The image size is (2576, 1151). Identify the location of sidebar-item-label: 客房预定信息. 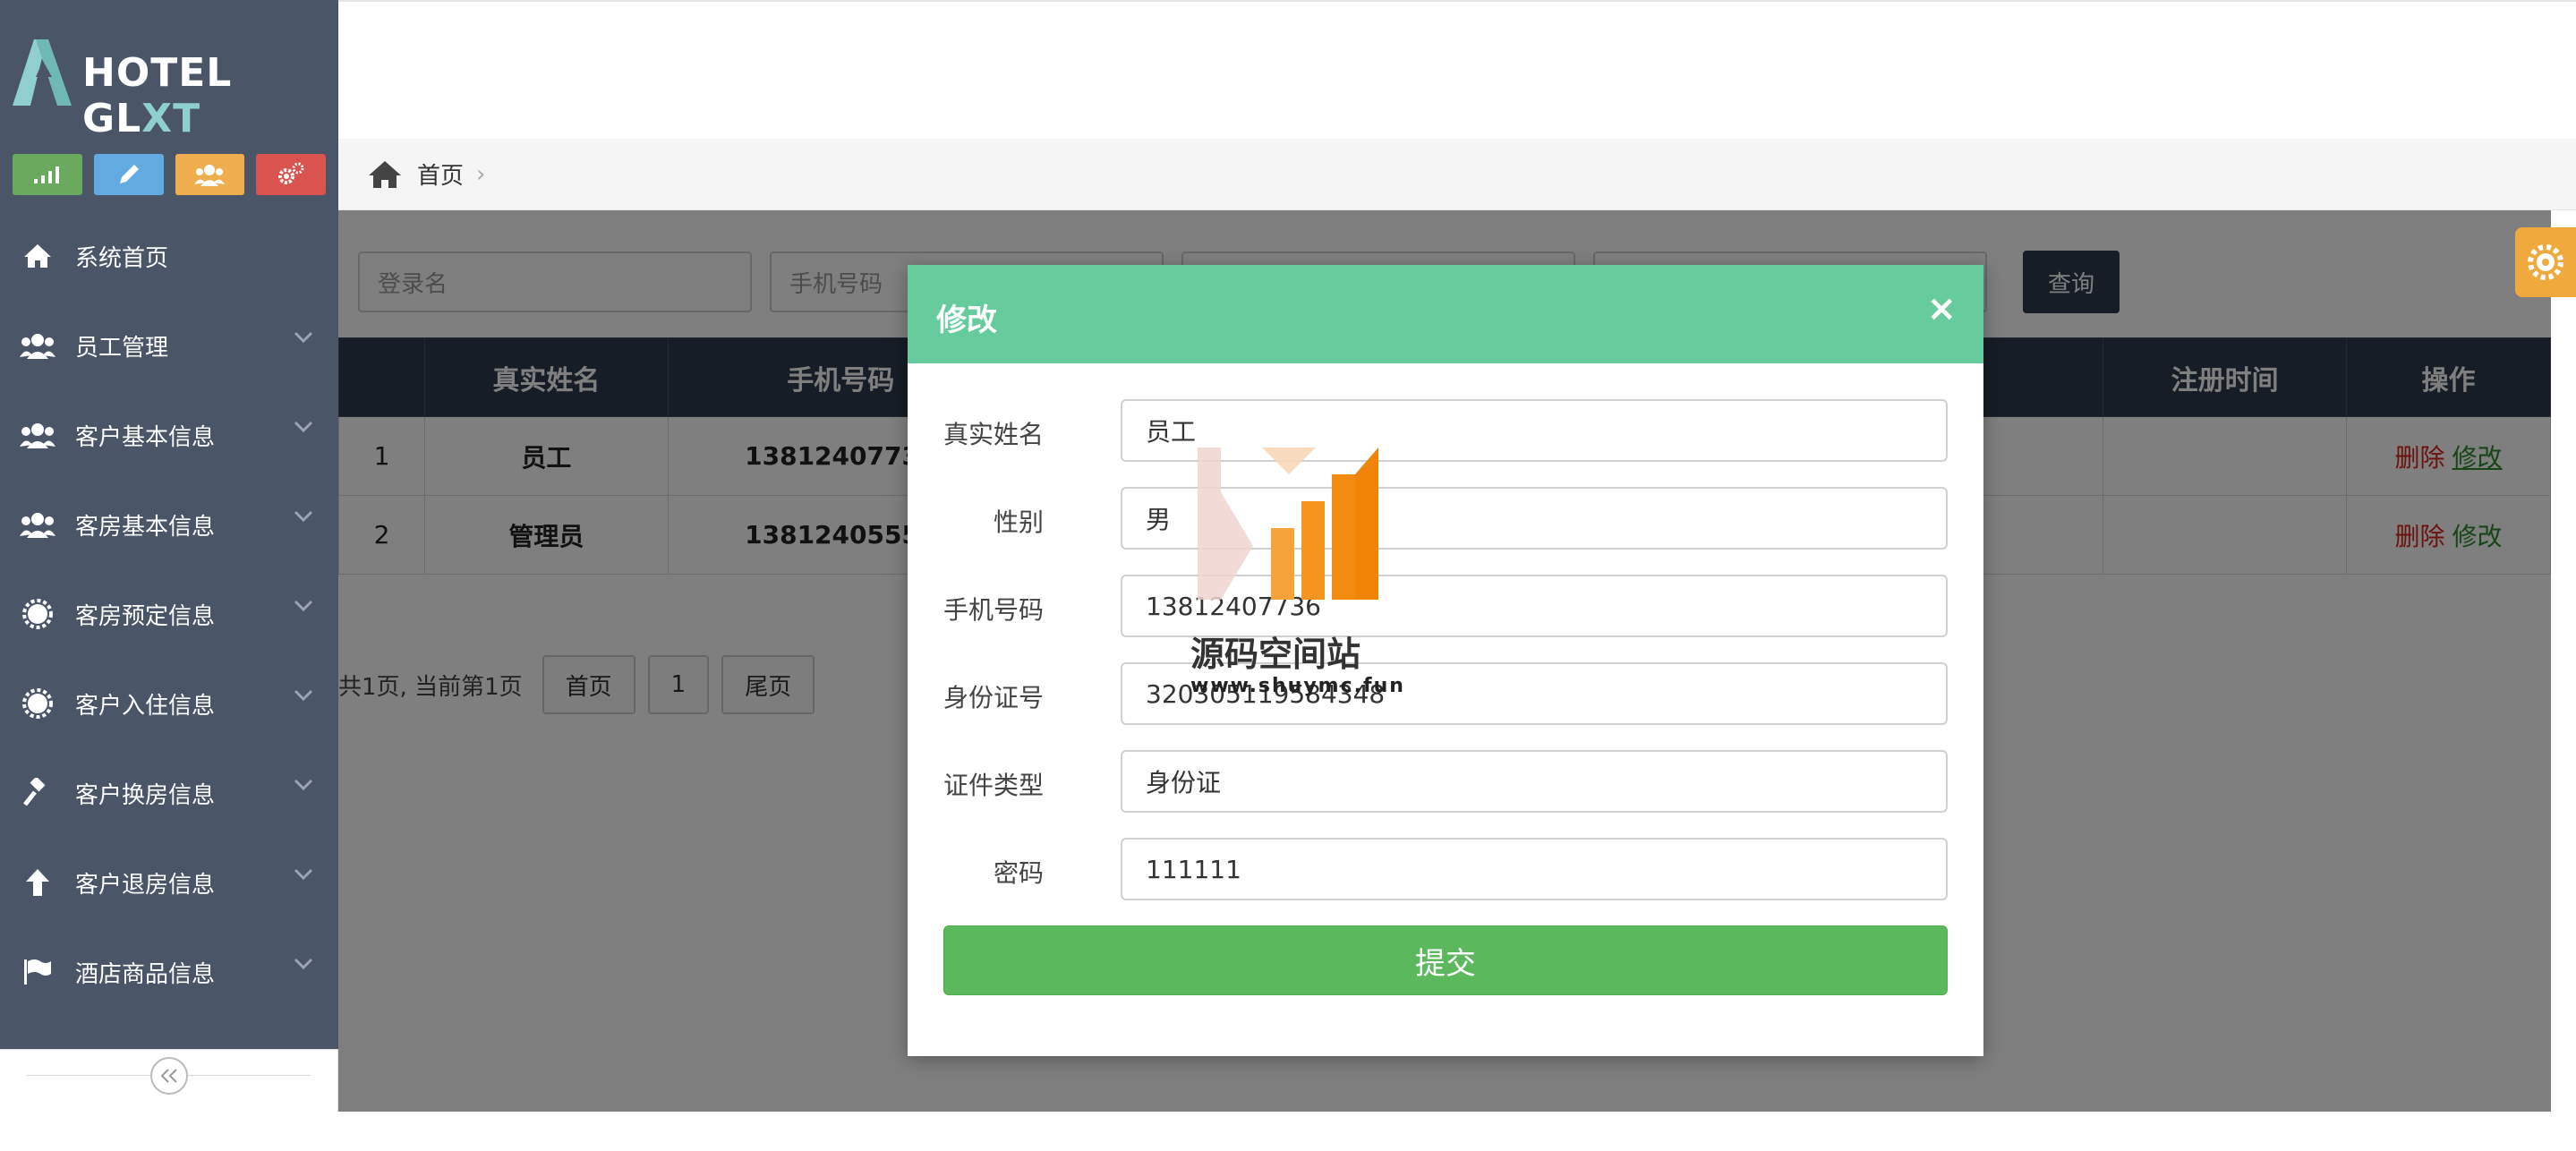
(145, 616).